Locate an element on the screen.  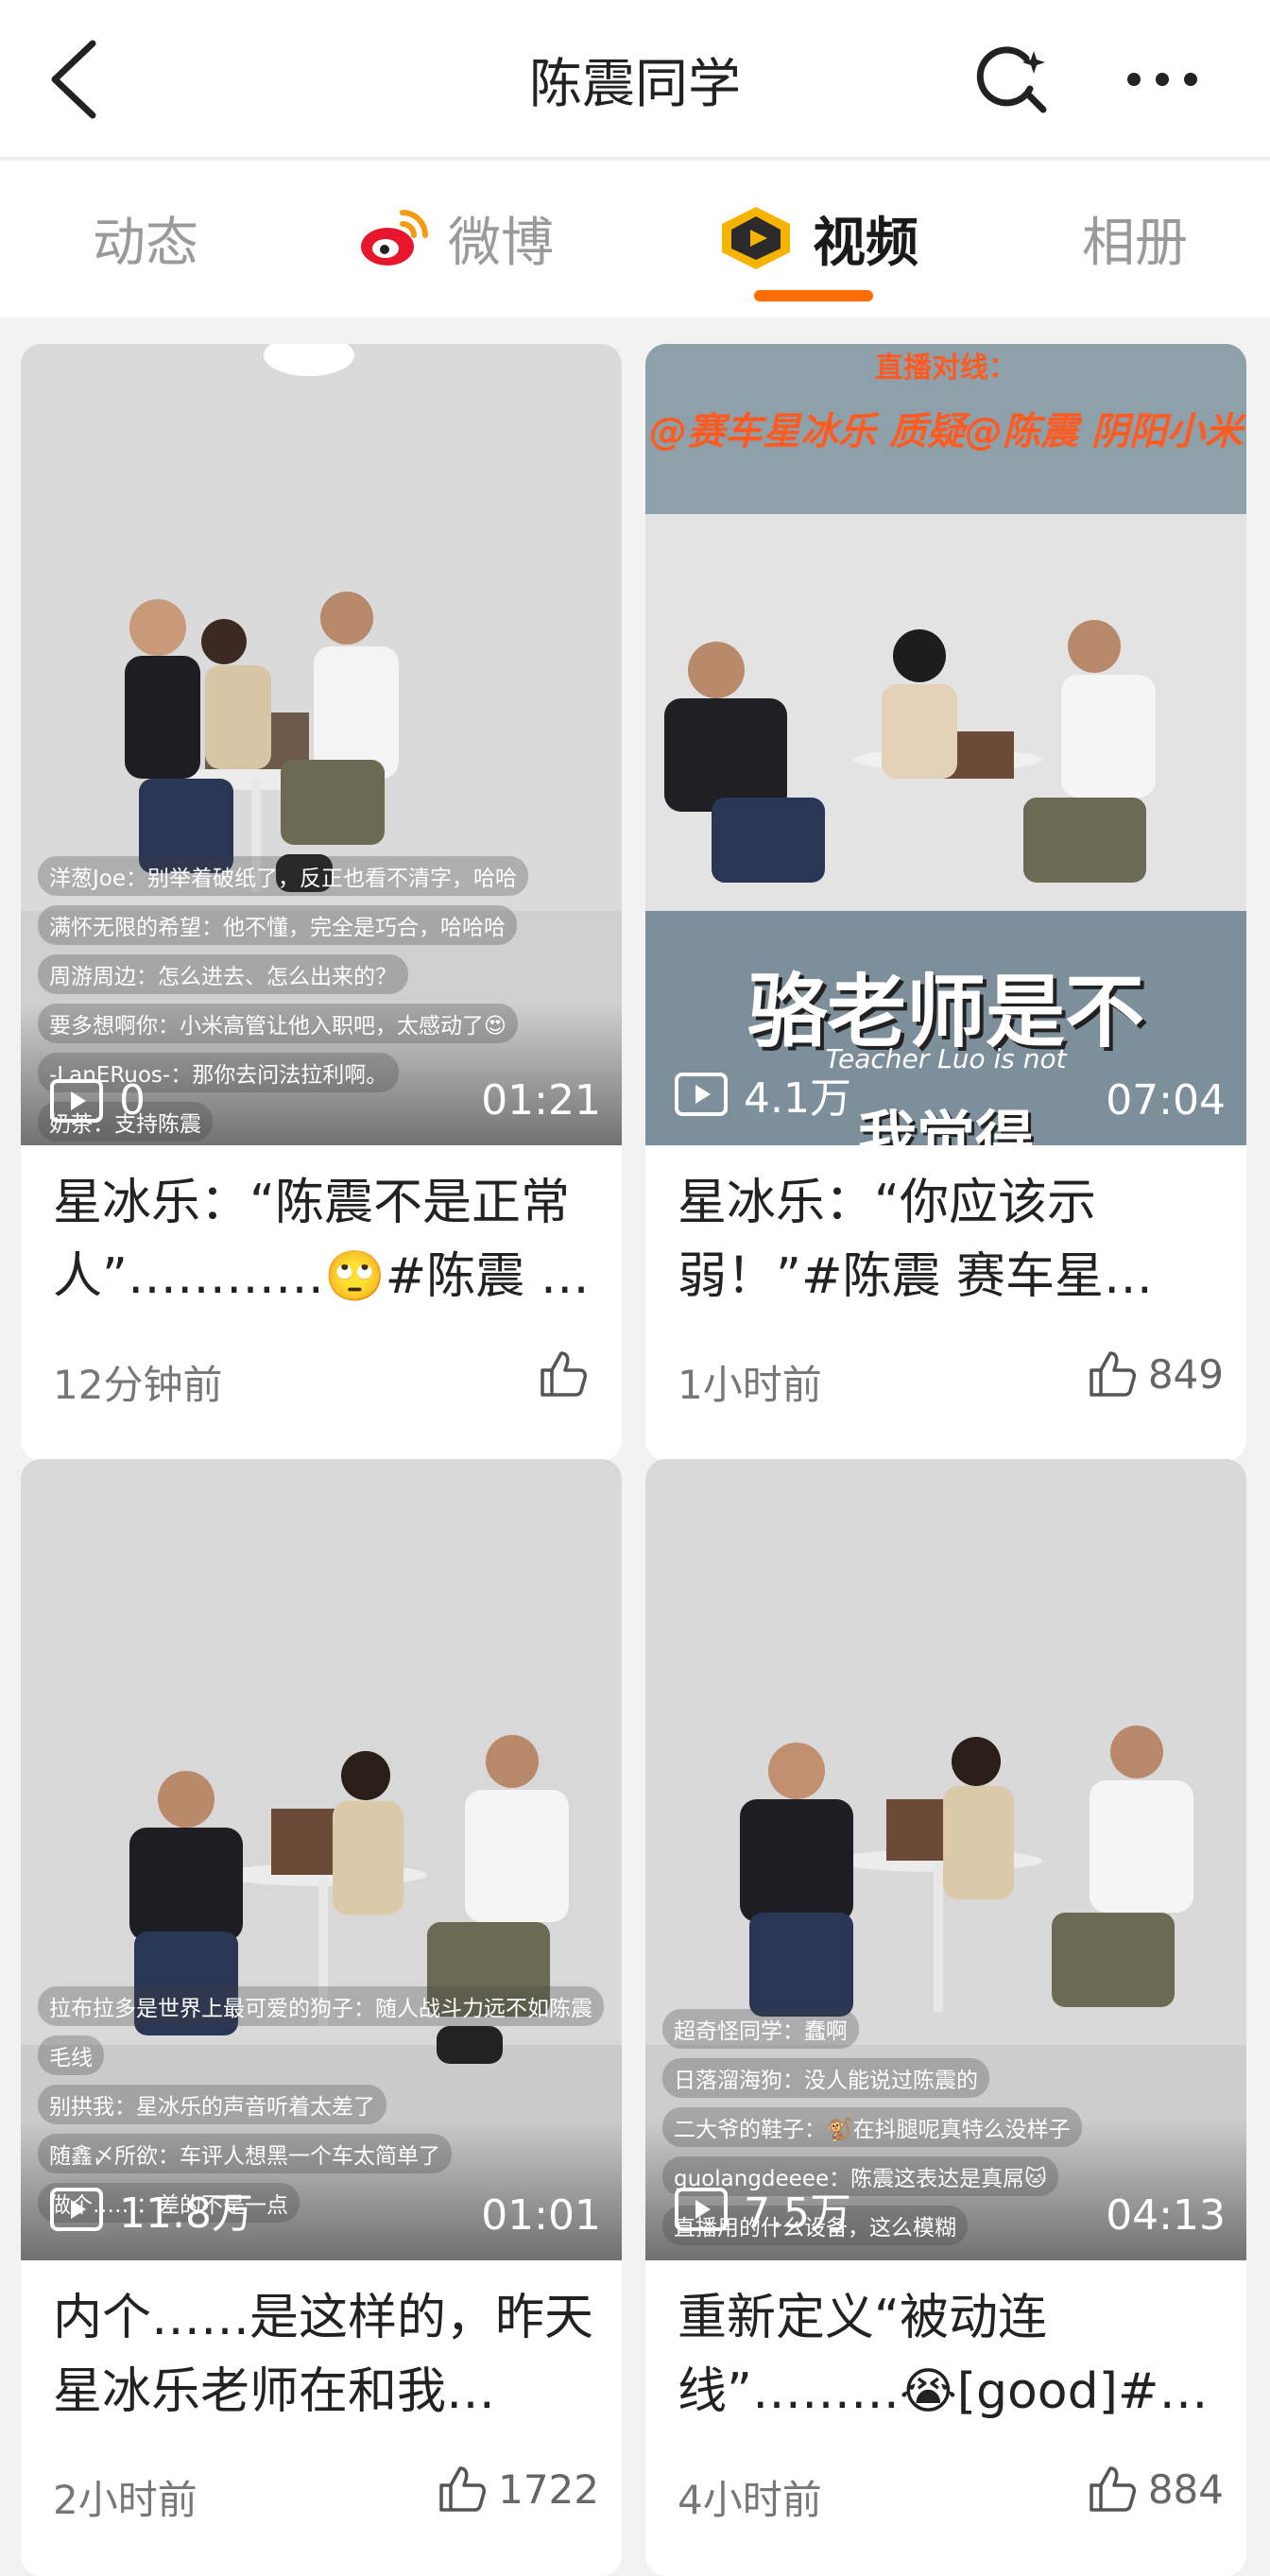
overlay-caption-top: @赛车星冰乐 质疑@陈震 阴阳小米 is located at coordinates (946, 432).